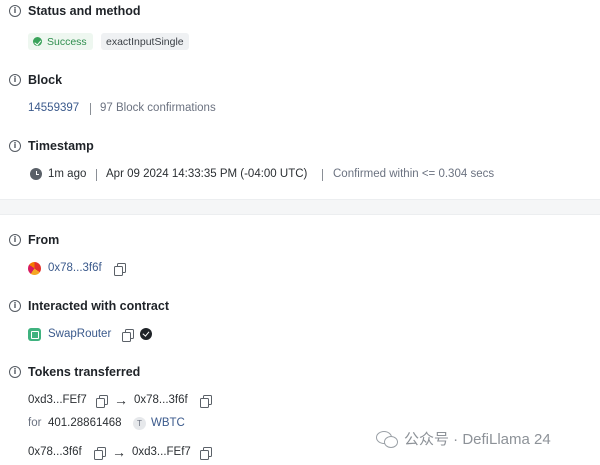 The height and width of the screenshot is (465, 600). What do you see at coordinates (44, 240) in the screenshot?
I see `from-label: From` at bounding box center [44, 240].